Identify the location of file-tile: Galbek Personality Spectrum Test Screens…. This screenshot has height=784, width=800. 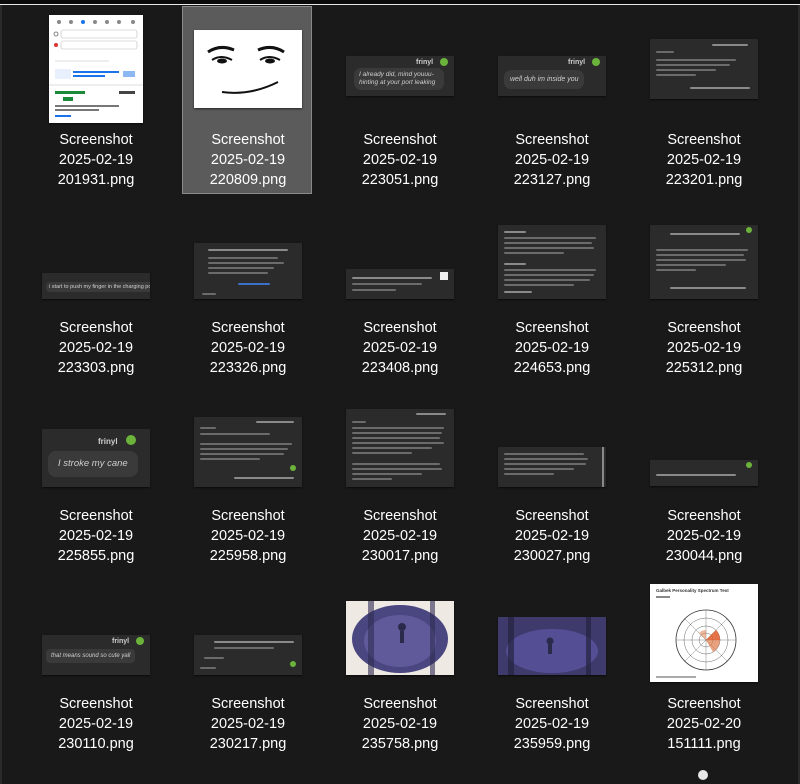
(704, 664).